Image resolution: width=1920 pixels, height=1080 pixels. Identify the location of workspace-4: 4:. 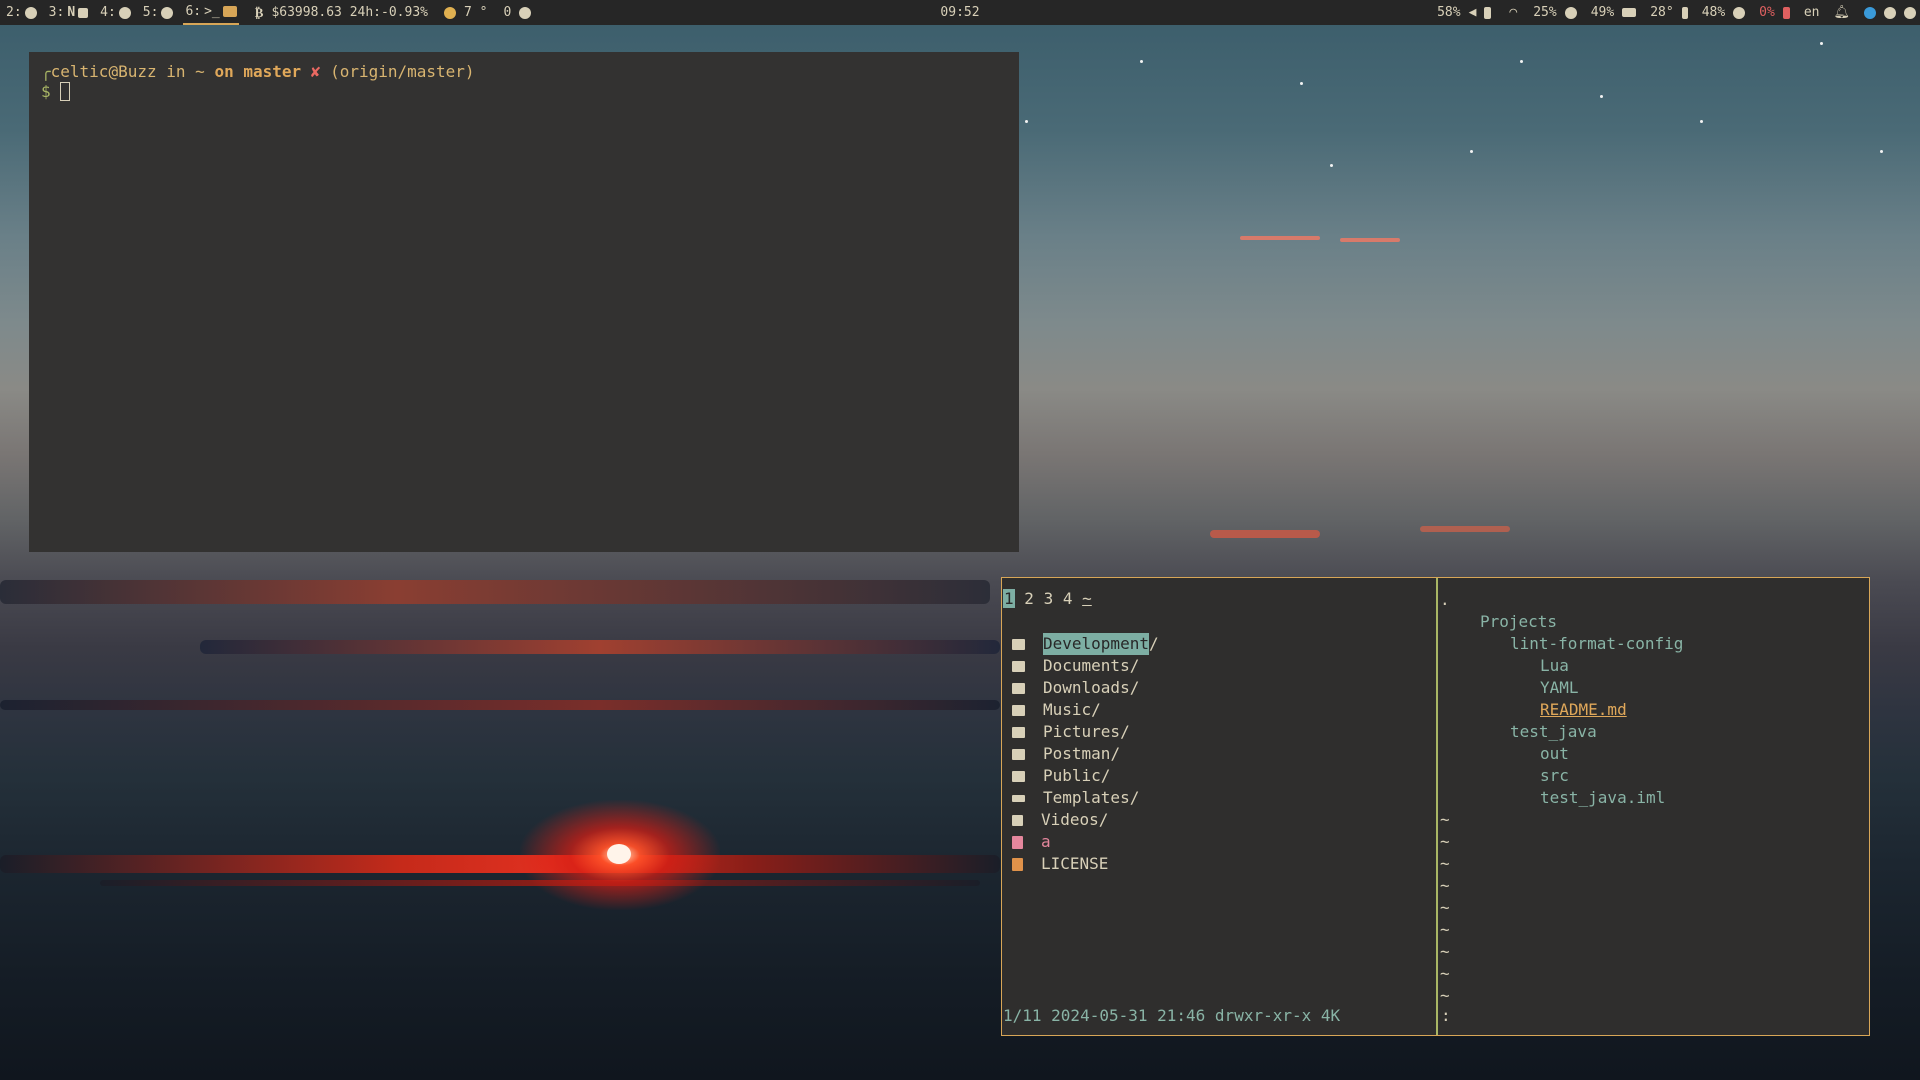
(115, 12).